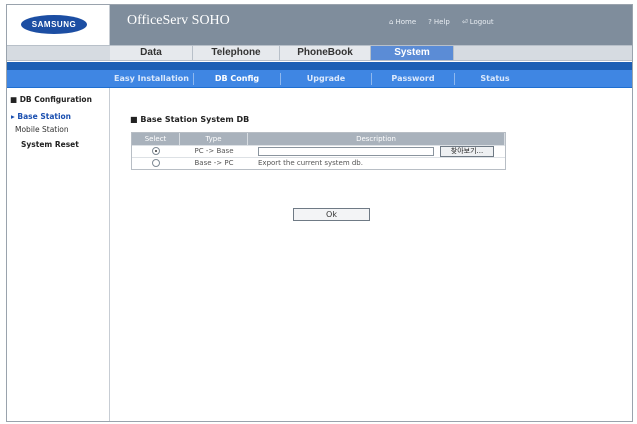  I want to click on table-row: Base -> PC Export the current system db., so click(318, 163).